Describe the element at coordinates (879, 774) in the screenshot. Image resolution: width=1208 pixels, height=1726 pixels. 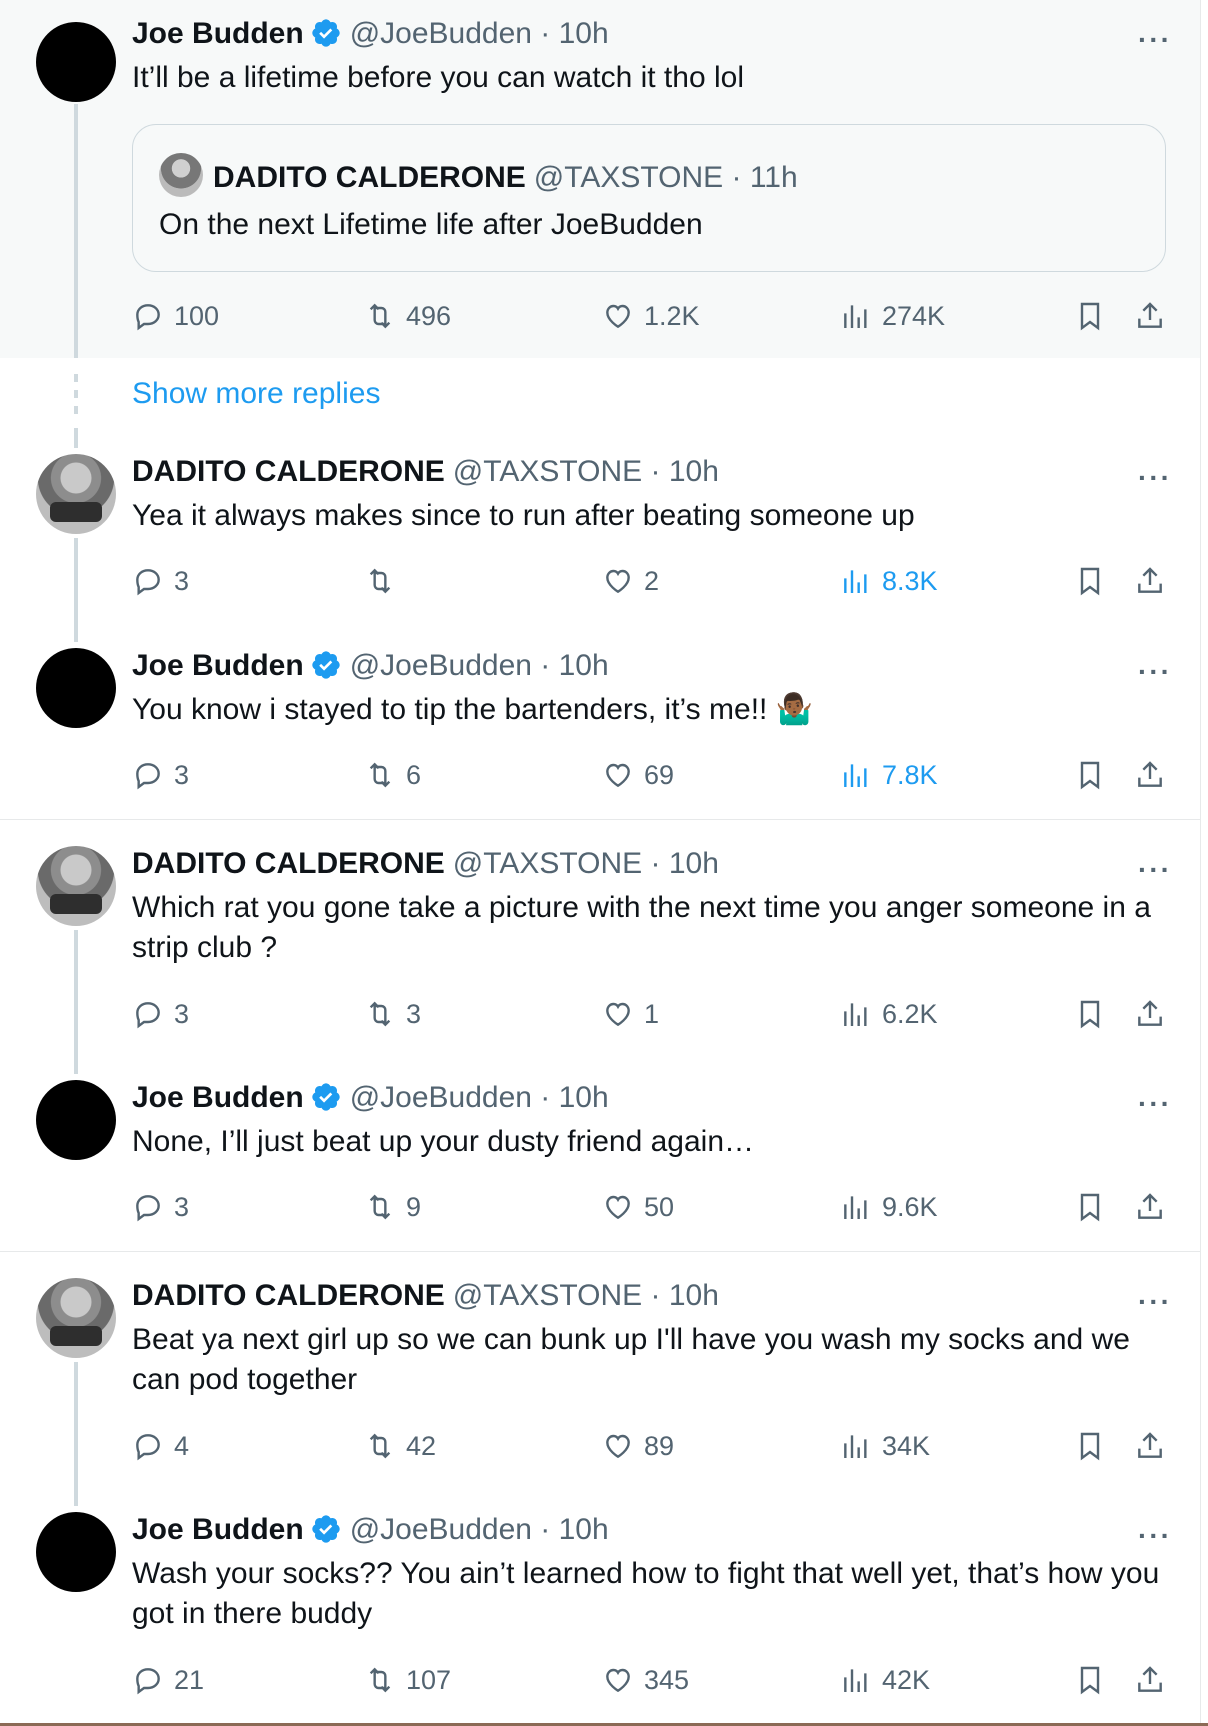
I see `views-button: 7.8K` at that location.